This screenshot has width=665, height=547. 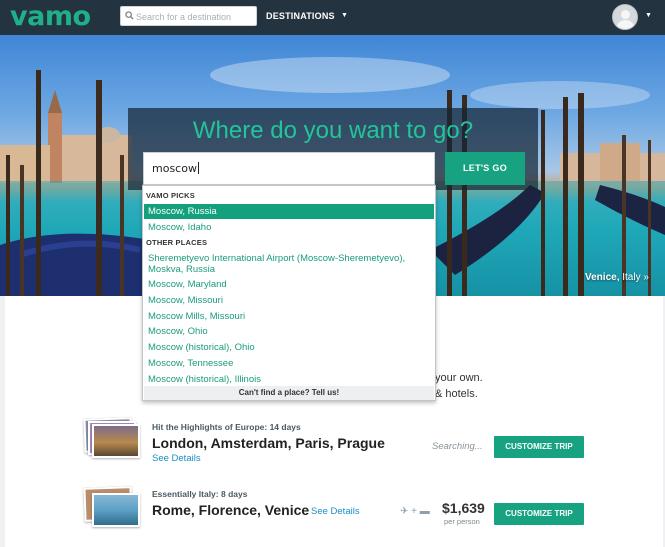 What do you see at coordinates (635, 277) in the screenshot?
I see `location-country: Italy »` at bounding box center [635, 277].